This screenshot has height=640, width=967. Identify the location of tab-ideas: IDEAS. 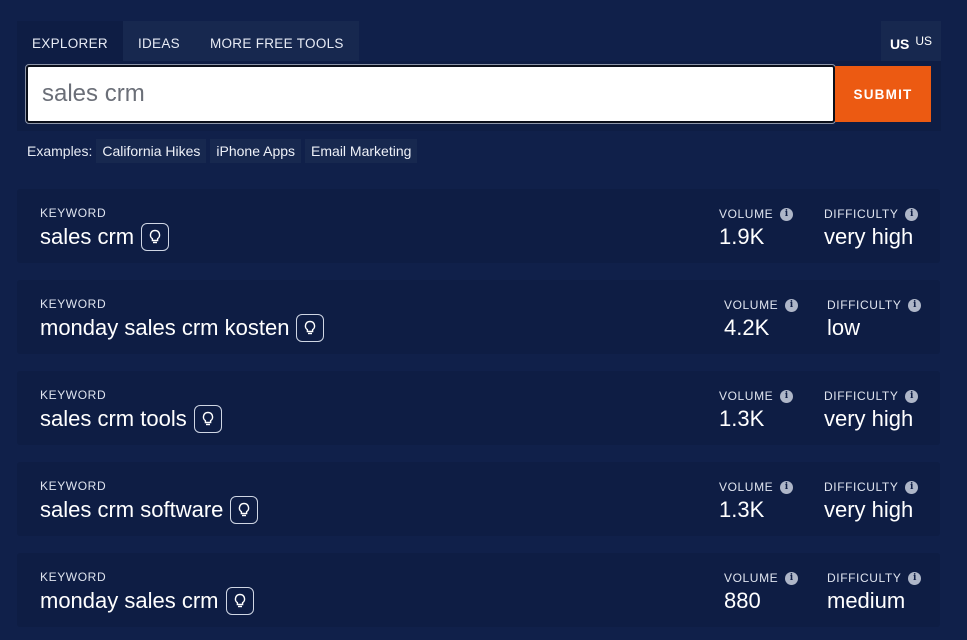
(159, 43).